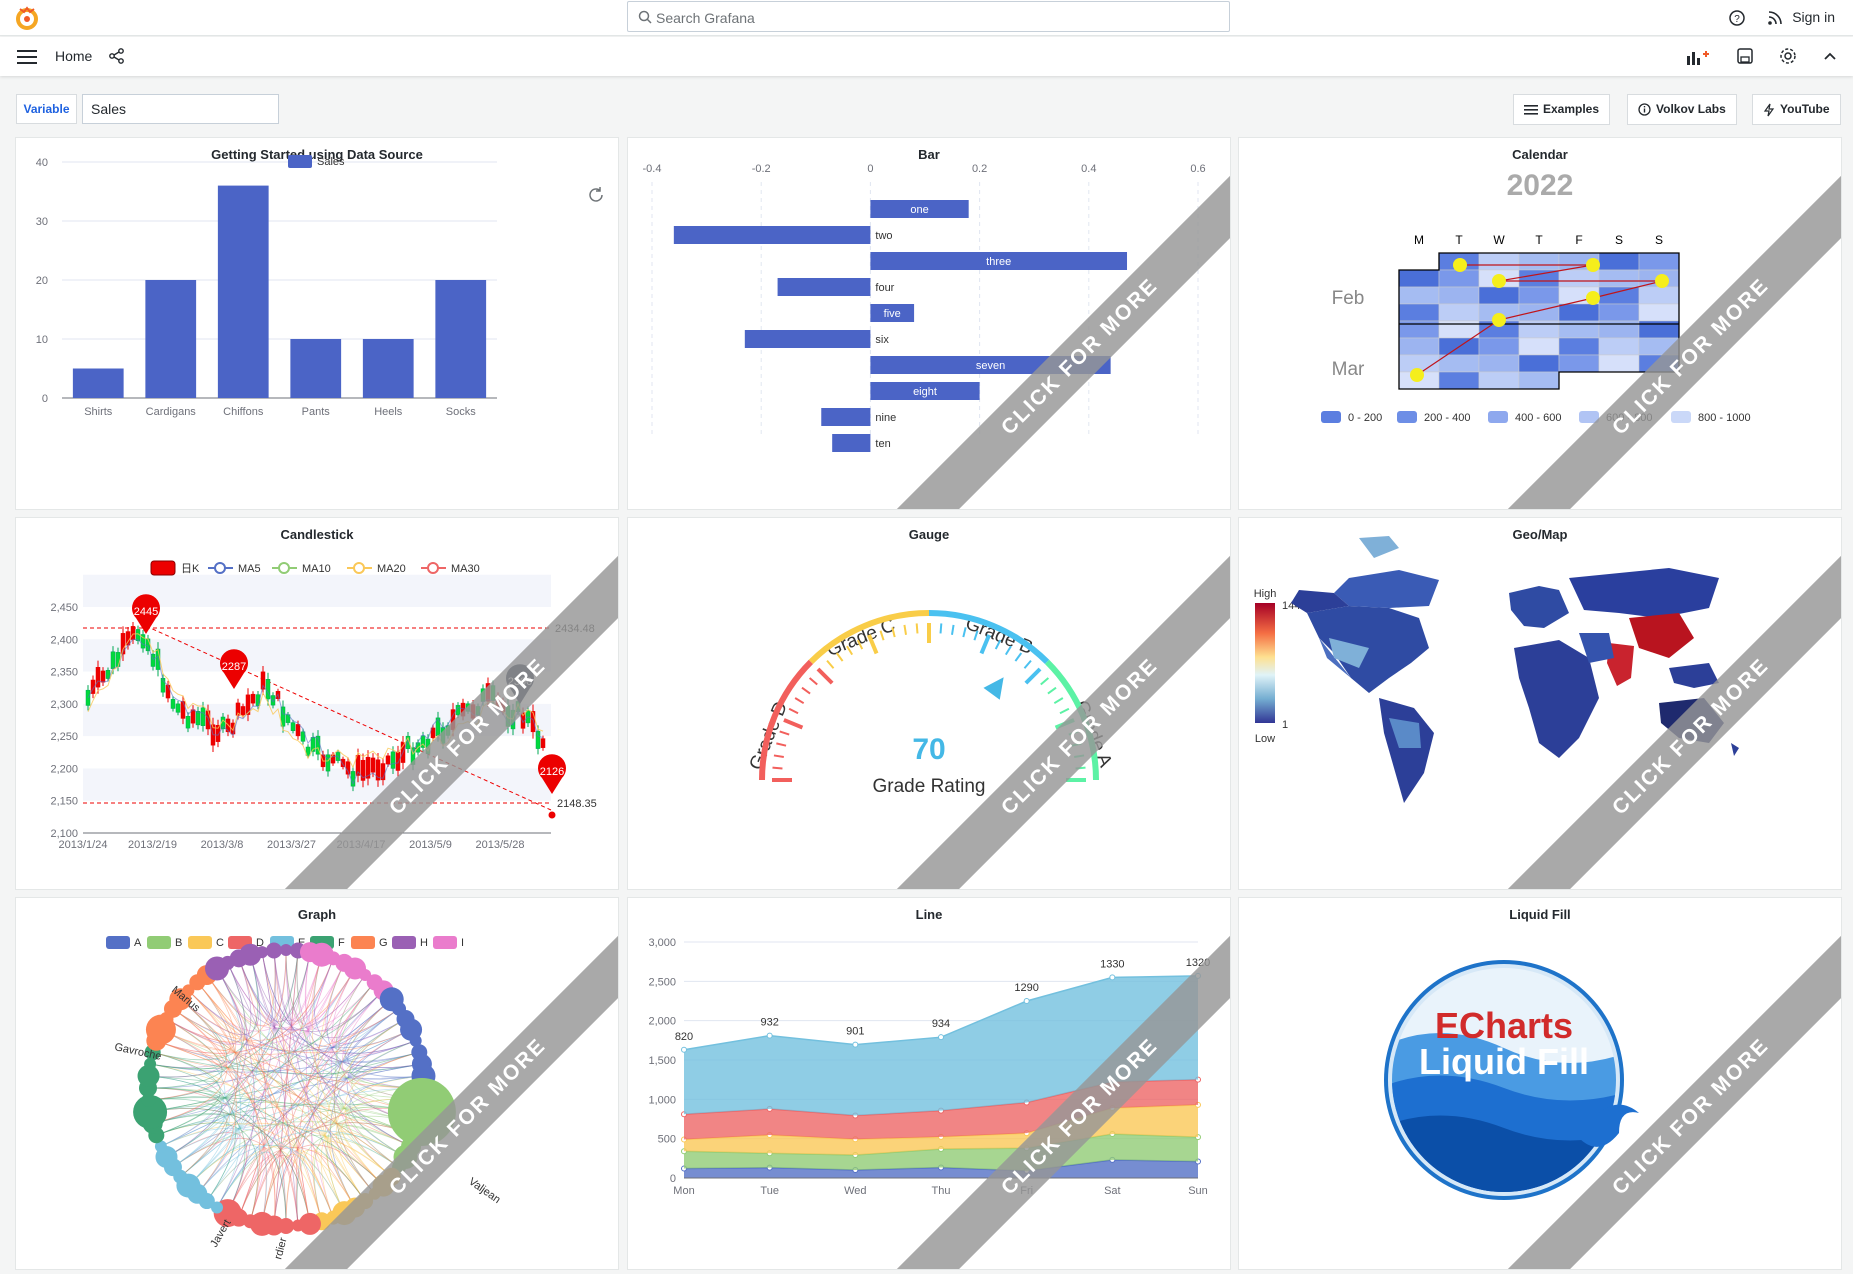  What do you see at coordinates (171, 339) in the screenshot?
I see `bar-cardigans` at bounding box center [171, 339].